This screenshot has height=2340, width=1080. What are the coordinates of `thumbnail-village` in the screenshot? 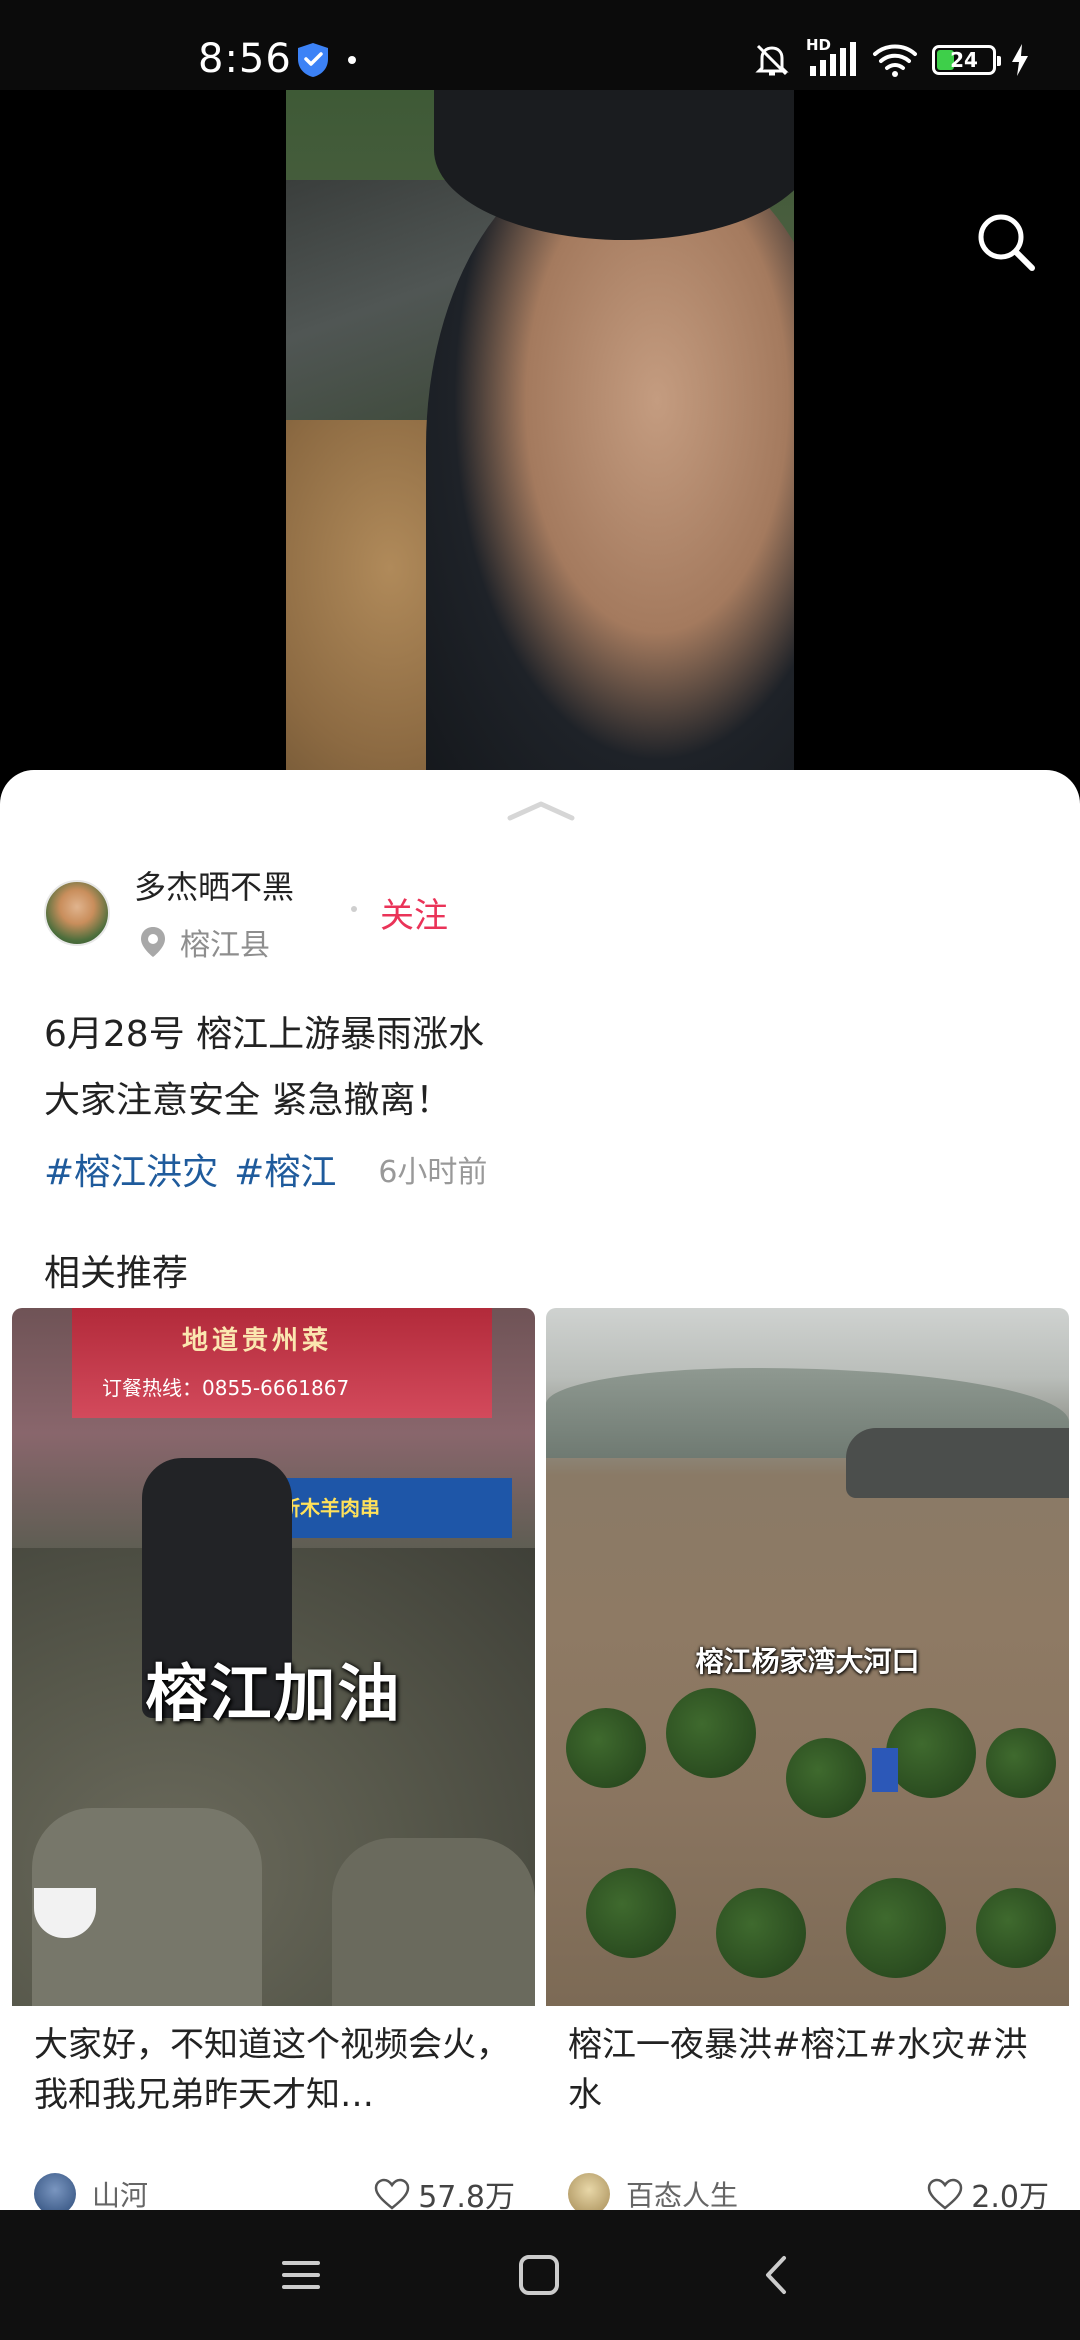 It's located at (957, 1463).